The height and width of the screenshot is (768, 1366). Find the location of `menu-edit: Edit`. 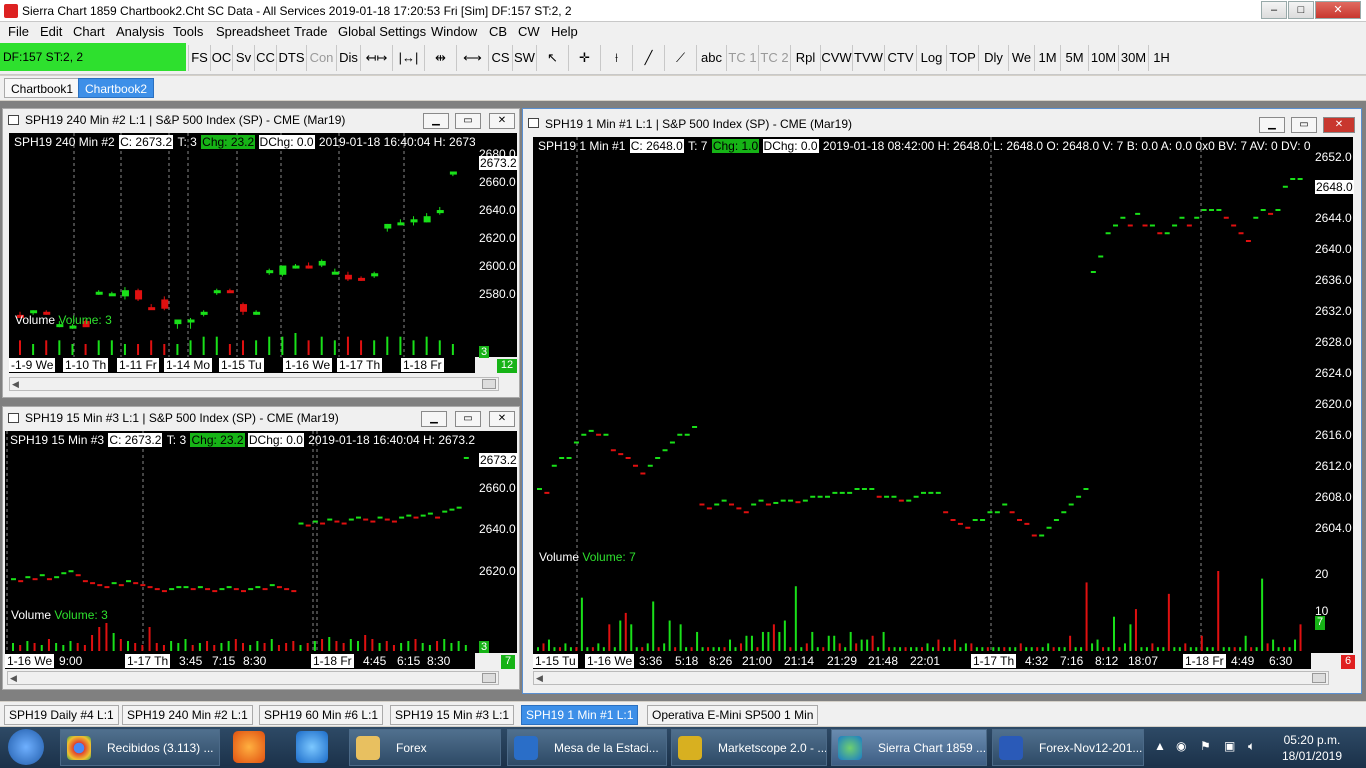

menu-edit: Edit is located at coordinates (51, 31).